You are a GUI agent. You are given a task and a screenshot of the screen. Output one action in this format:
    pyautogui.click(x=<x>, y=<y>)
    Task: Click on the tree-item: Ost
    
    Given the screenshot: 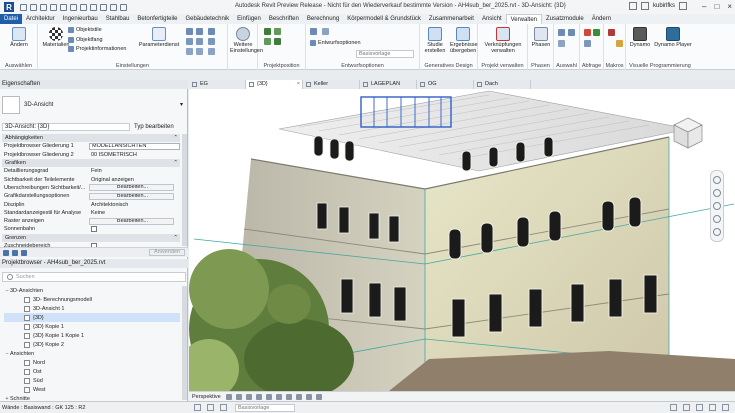 What is the action you would take?
    pyautogui.click(x=92, y=371)
    